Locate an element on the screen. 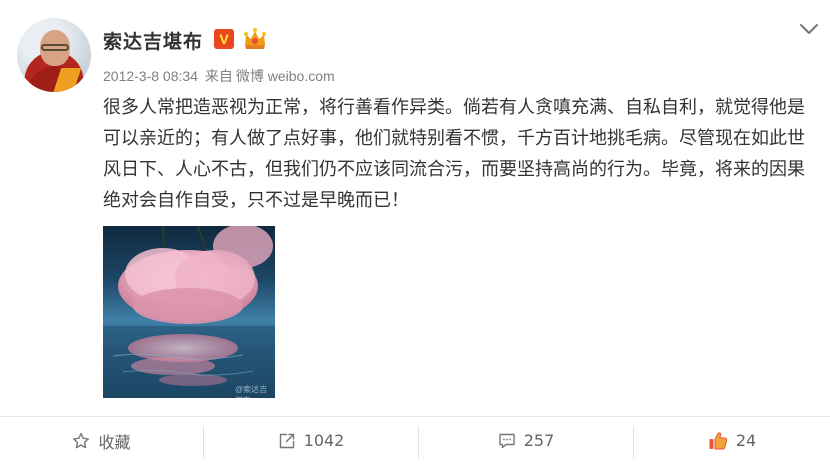 This screenshot has width=830, height=464. verified-badge-icon: V is located at coordinates (224, 39).